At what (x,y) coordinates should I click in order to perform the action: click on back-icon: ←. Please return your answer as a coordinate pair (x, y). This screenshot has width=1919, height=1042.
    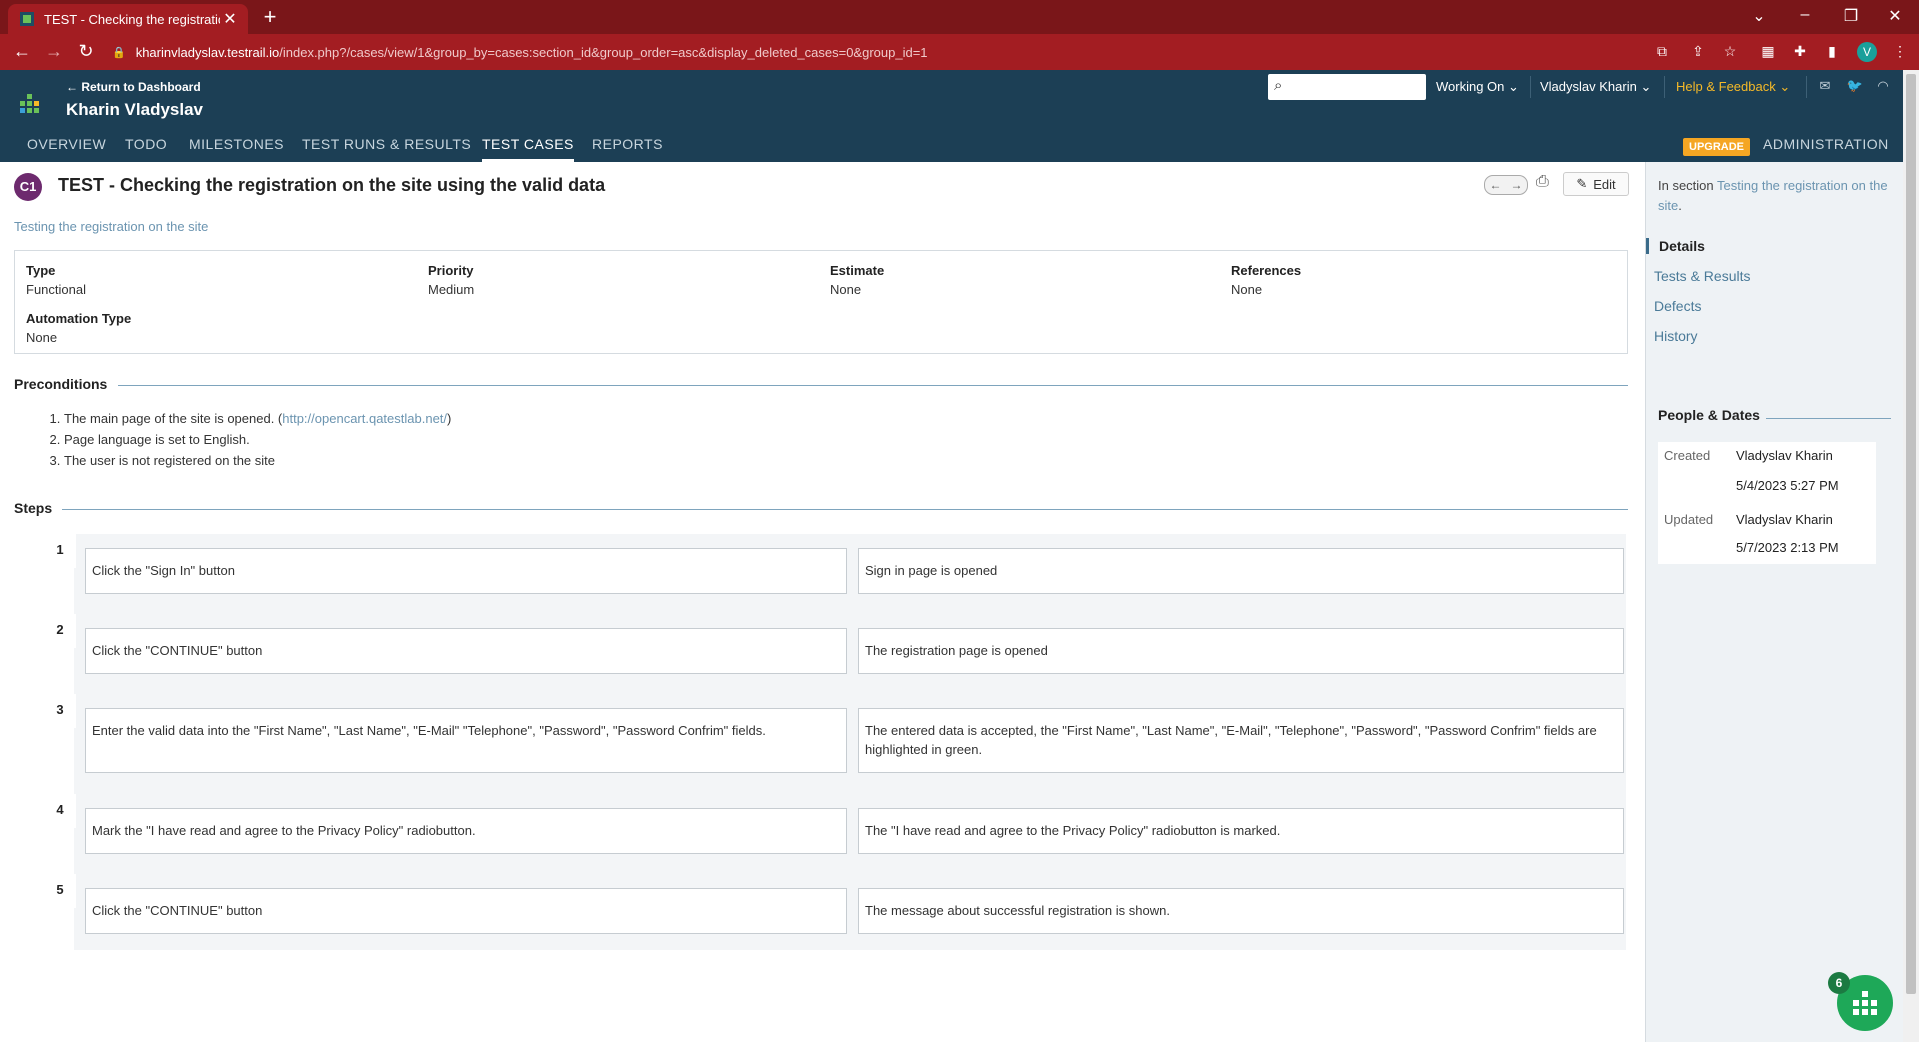
    Looking at the image, I should click on (22, 51).